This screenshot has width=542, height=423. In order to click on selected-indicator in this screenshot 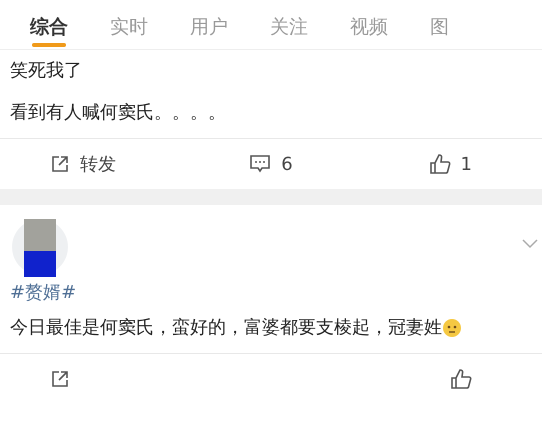, I will do `click(49, 45)`.